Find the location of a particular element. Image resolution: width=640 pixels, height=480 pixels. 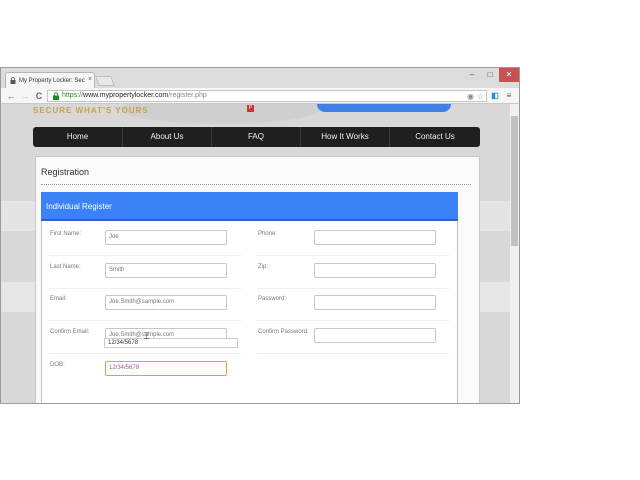

title-divider is located at coordinates (256, 184).